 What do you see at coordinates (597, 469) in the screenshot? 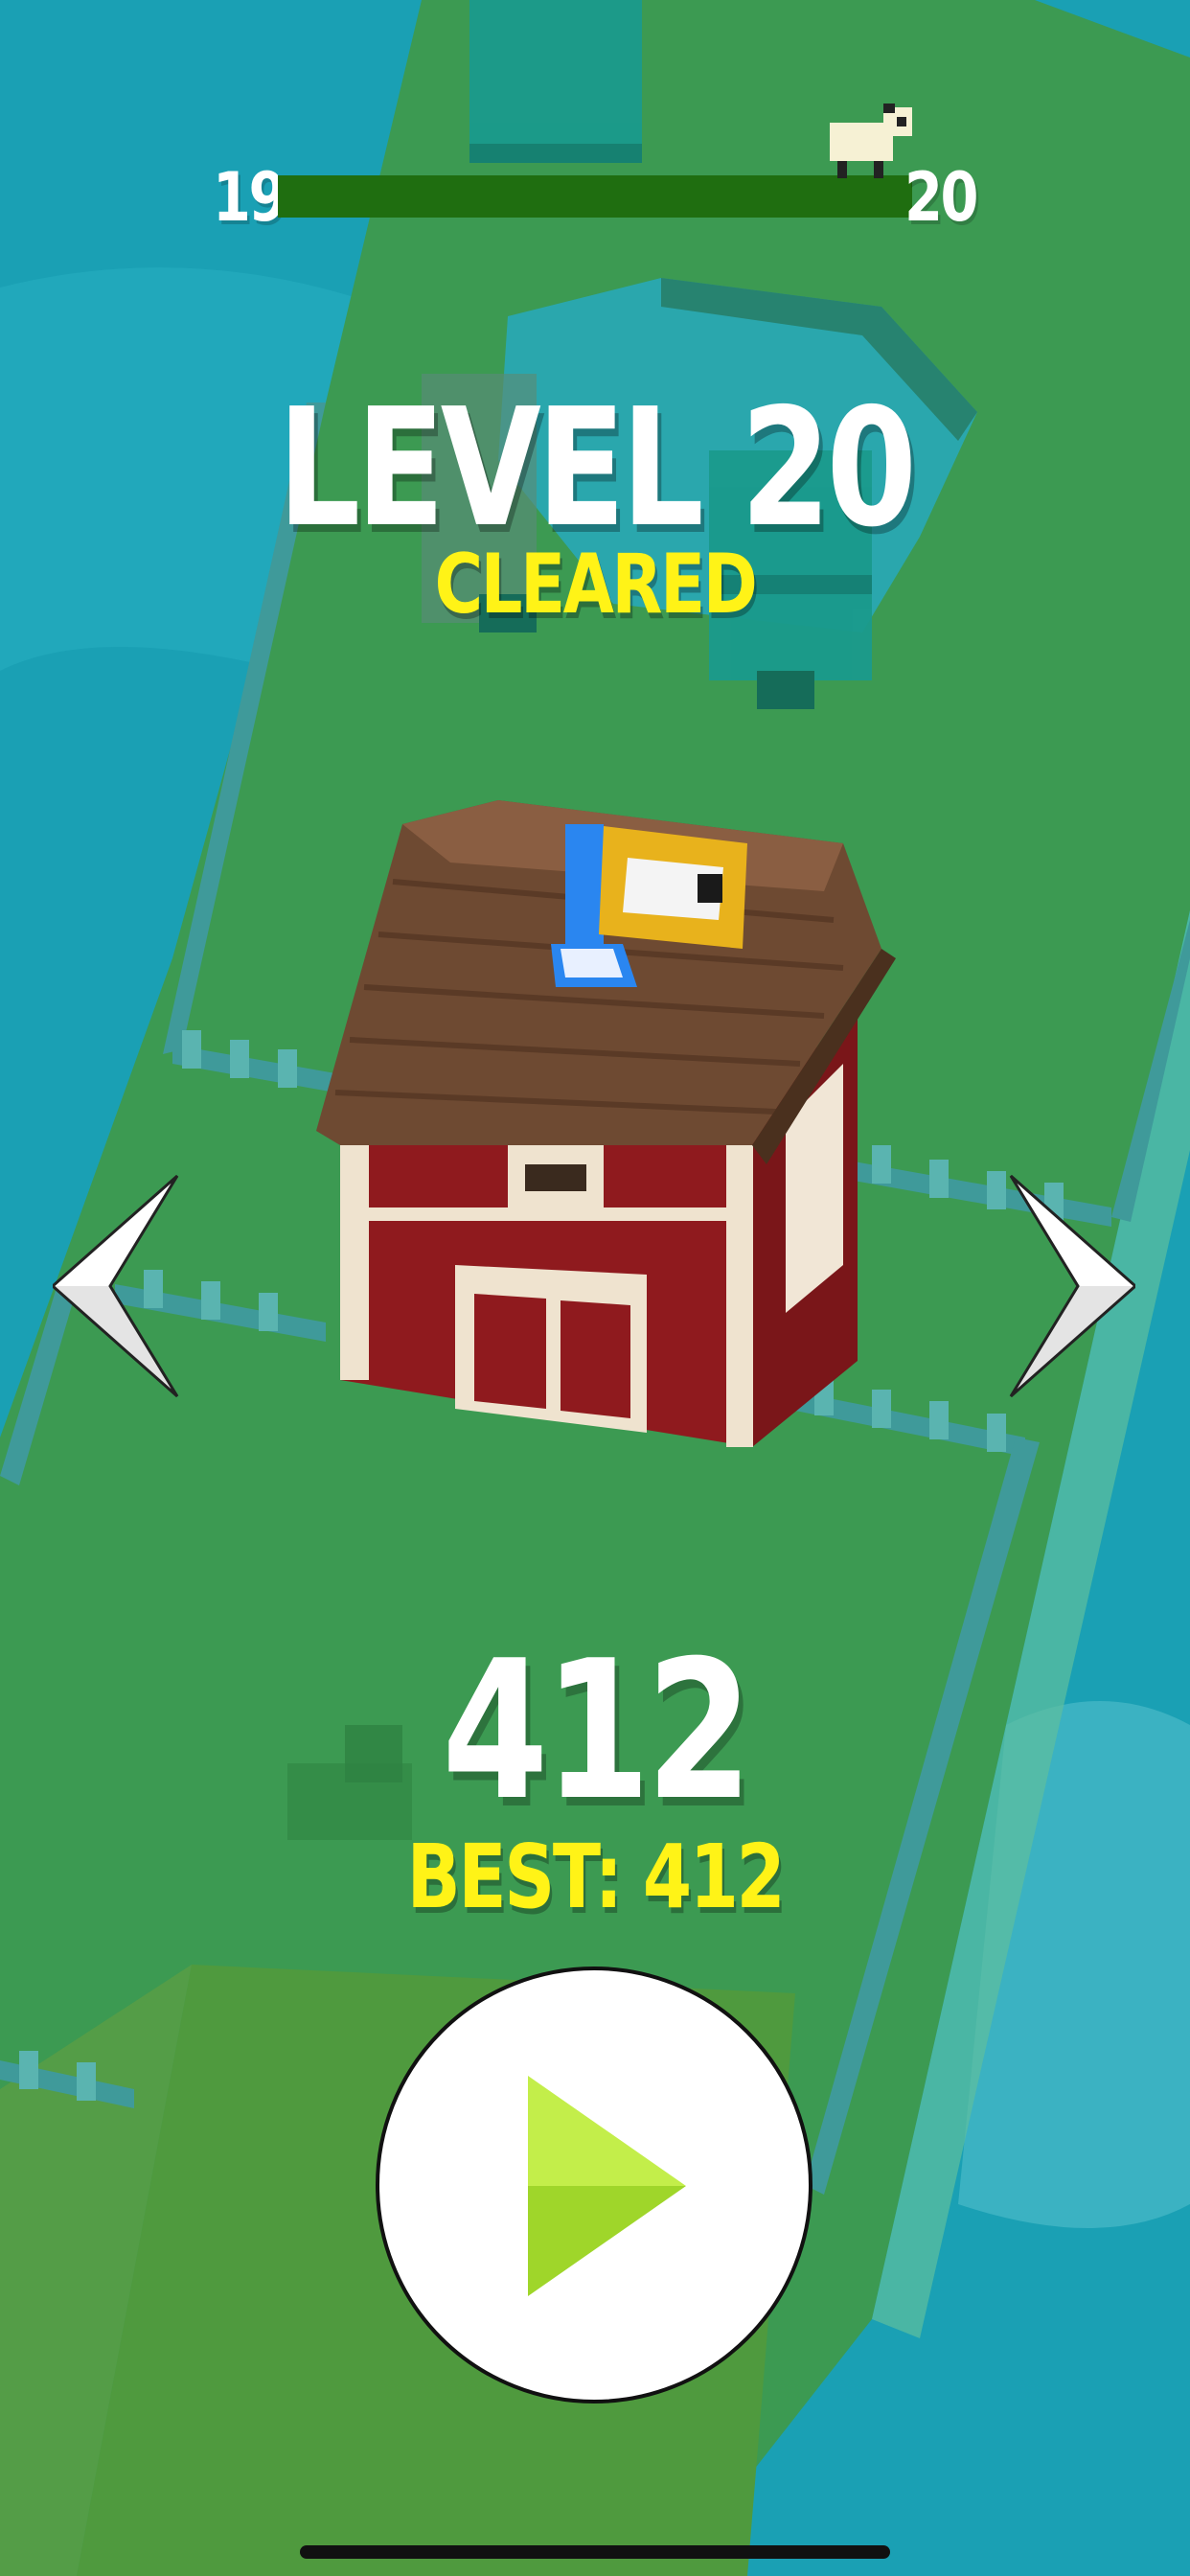
I see `level-title: LEVEL 20` at bounding box center [597, 469].